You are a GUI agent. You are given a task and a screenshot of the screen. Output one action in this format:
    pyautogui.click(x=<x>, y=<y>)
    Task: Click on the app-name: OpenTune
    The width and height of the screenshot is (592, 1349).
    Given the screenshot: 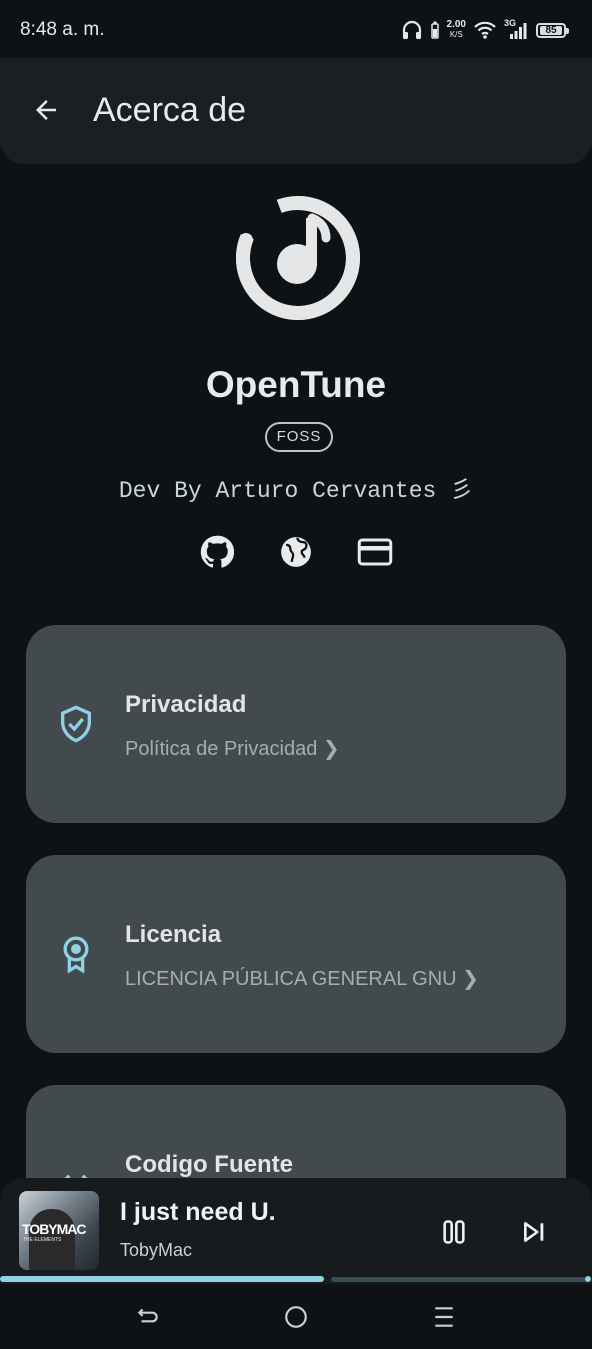 What is the action you would take?
    pyautogui.click(x=296, y=384)
    